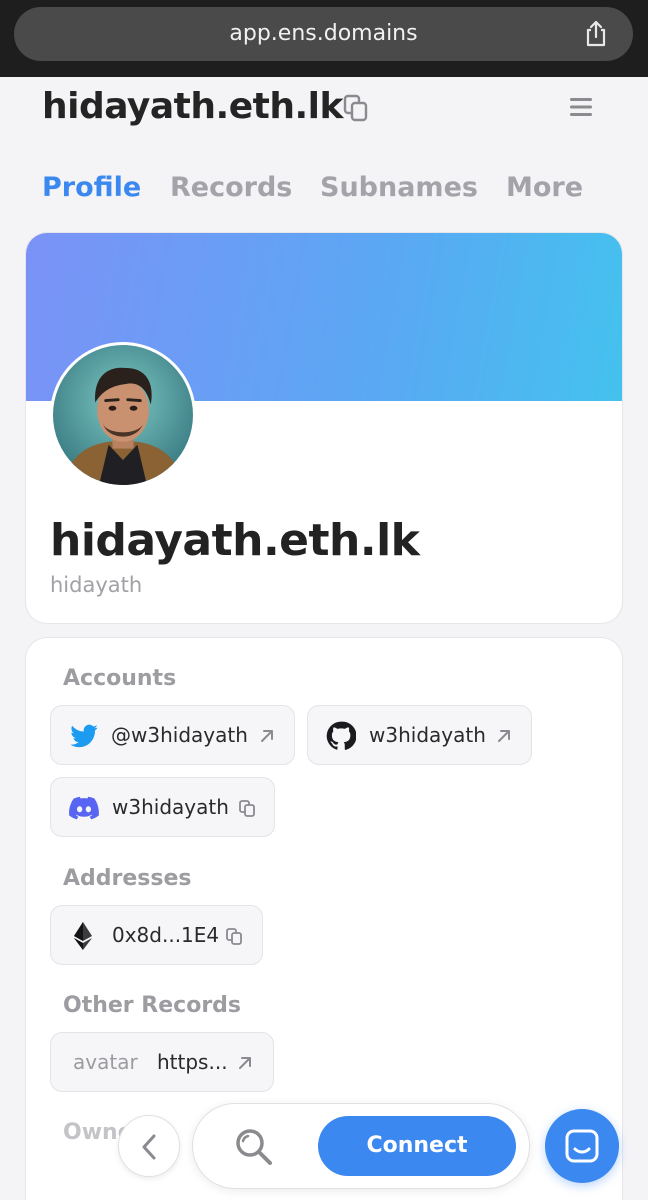 Image resolution: width=648 pixels, height=1200 pixels. I want to click on url-bar: app.ens.domains, so click(323, 34).